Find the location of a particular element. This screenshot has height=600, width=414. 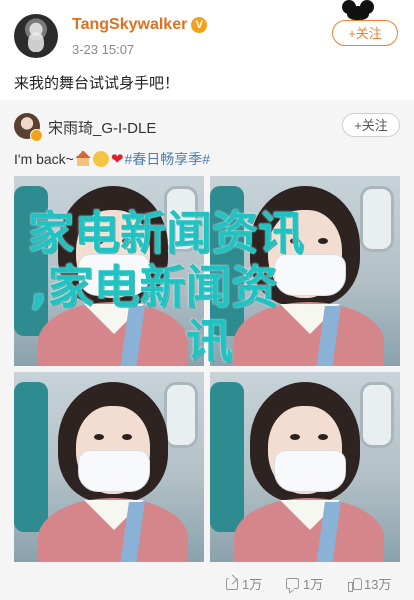

repost-icon is located at coordinates (232, 583).